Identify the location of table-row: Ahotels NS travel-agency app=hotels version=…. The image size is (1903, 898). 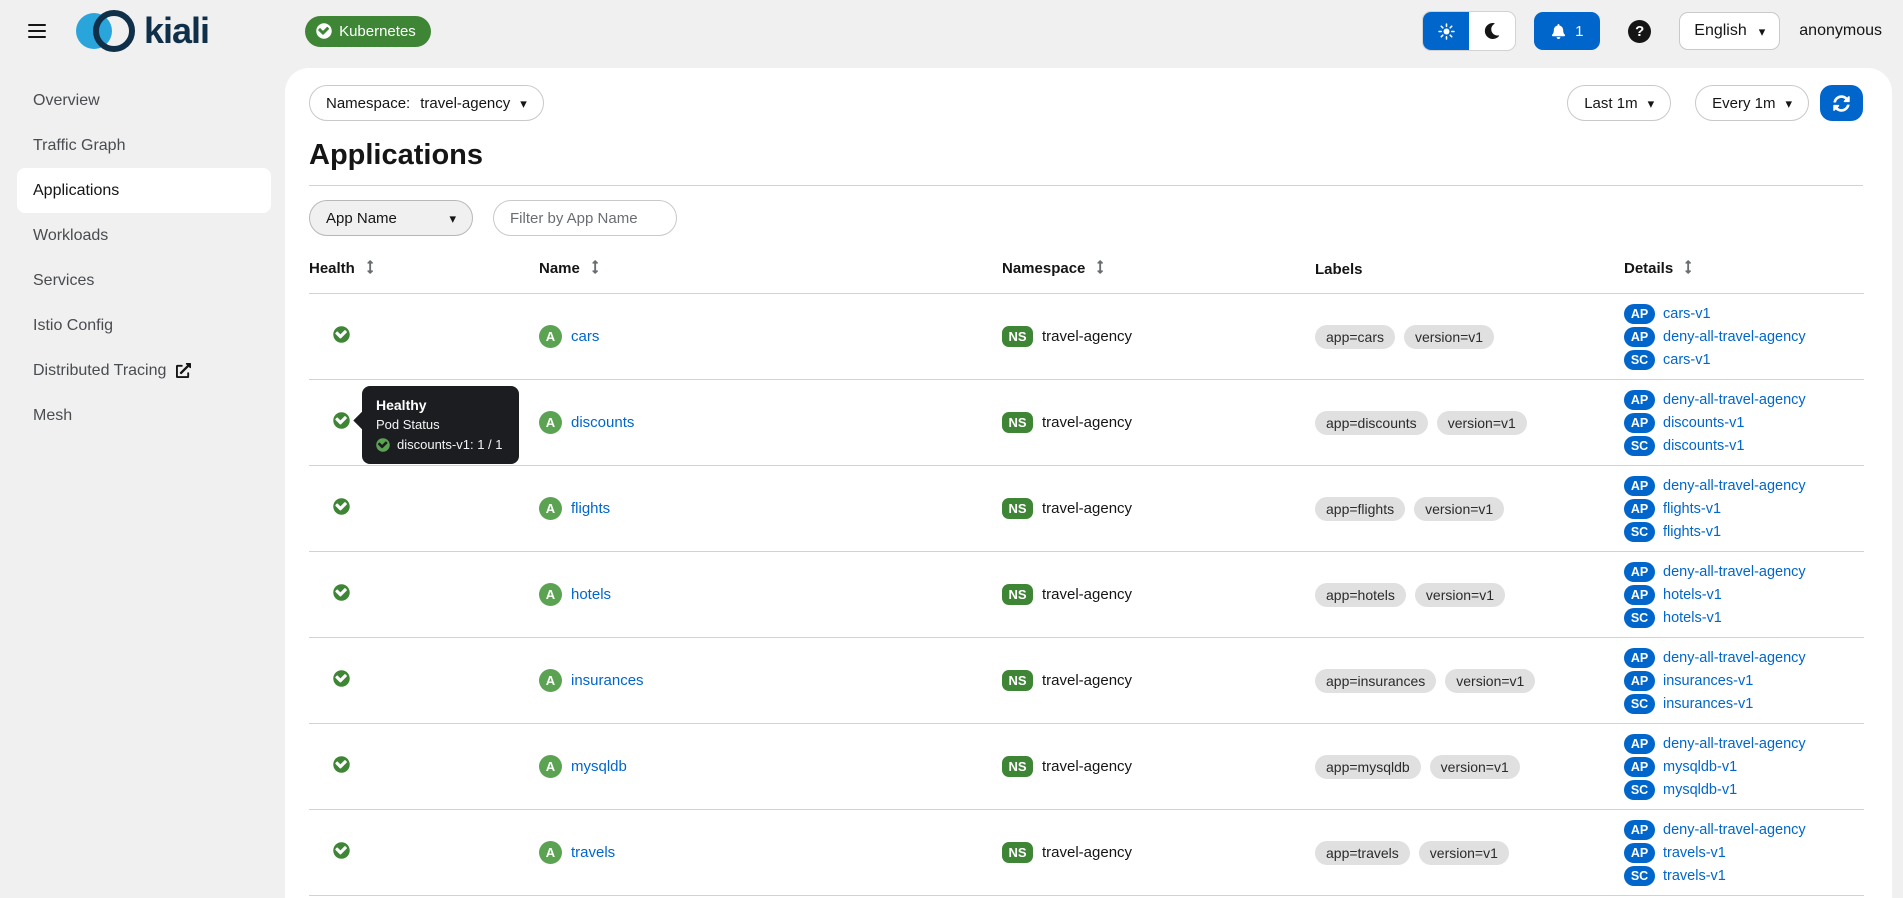
(1086, 594).